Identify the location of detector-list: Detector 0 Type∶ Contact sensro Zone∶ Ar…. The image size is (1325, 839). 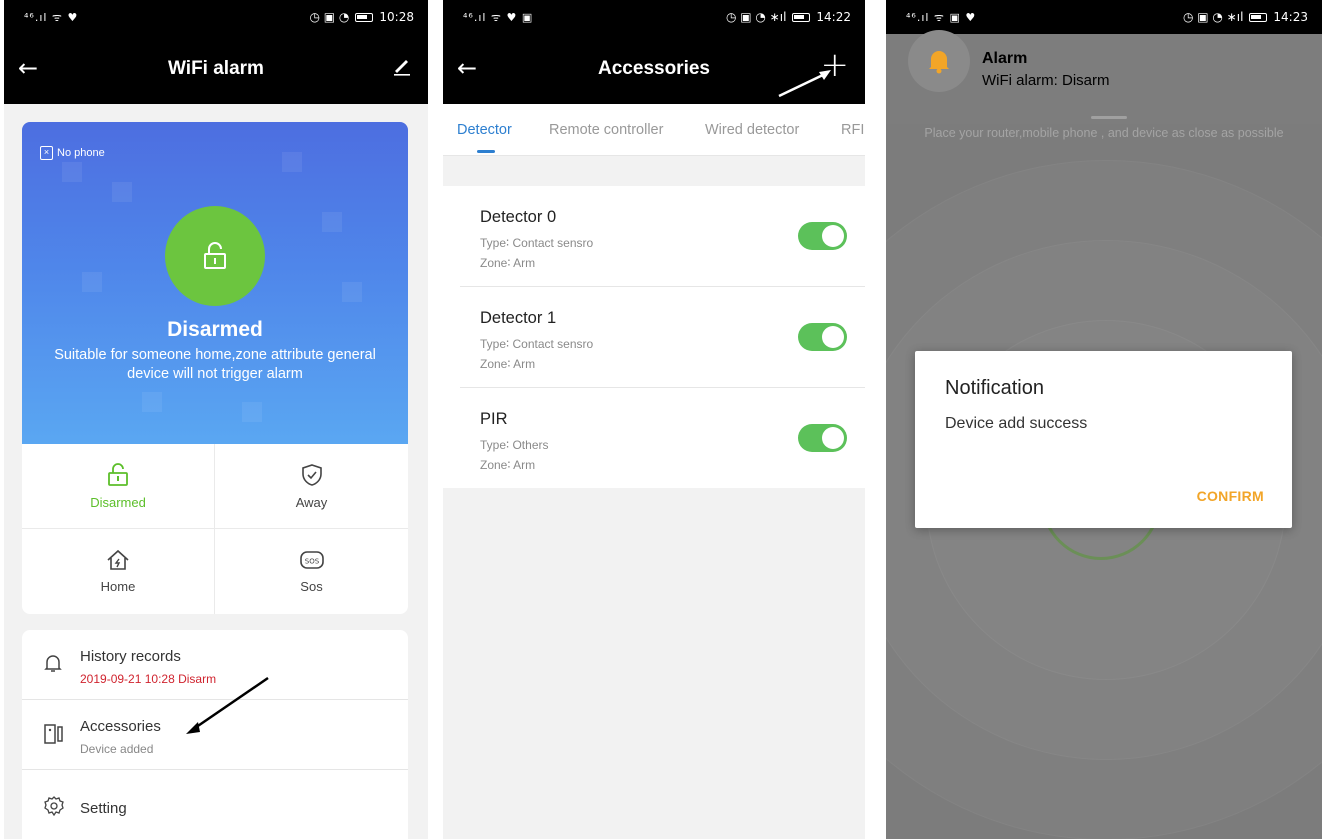
(654, 337).